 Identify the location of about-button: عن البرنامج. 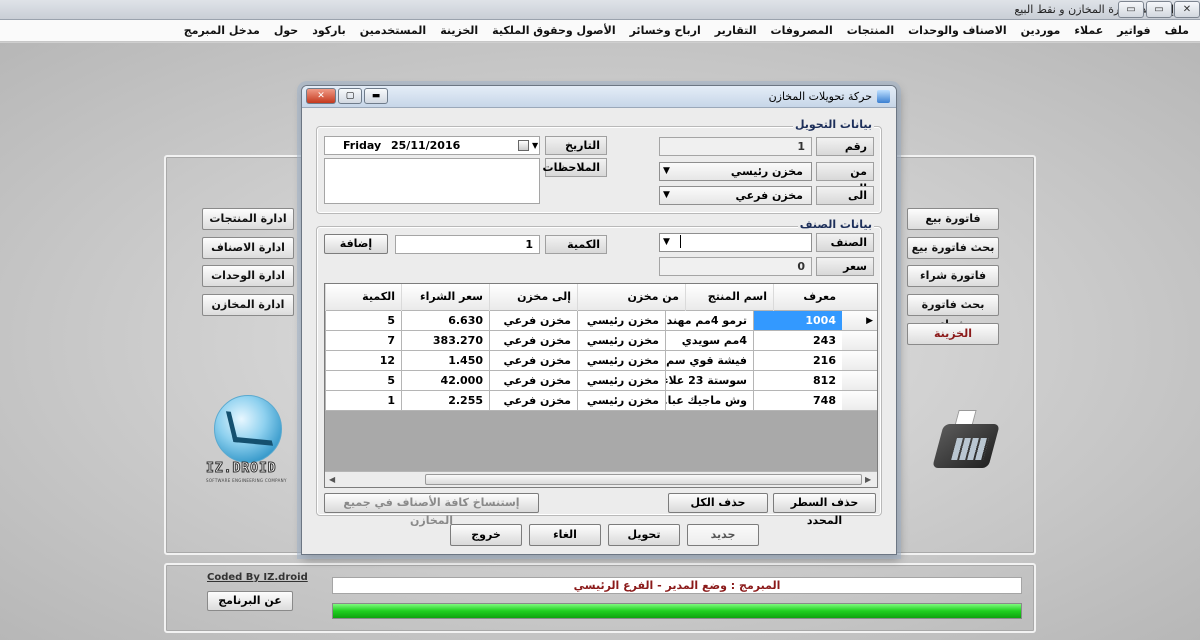
(250, 601).